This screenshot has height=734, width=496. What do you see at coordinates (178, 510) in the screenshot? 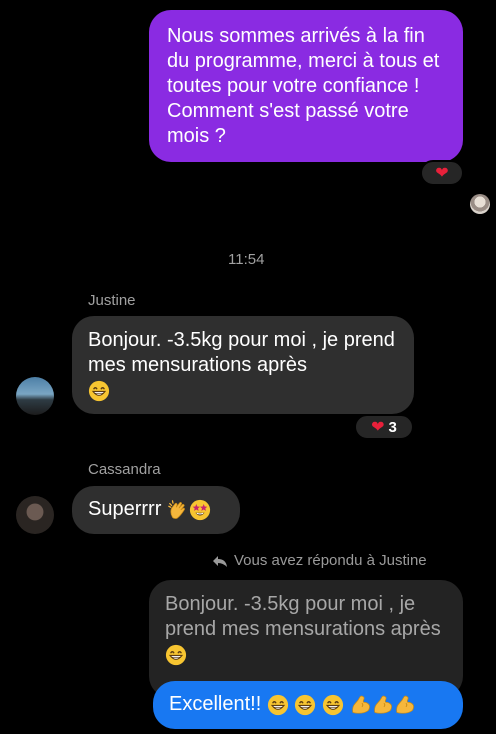
I see `clap-emoji-icon` at bounding box center [178, 510].